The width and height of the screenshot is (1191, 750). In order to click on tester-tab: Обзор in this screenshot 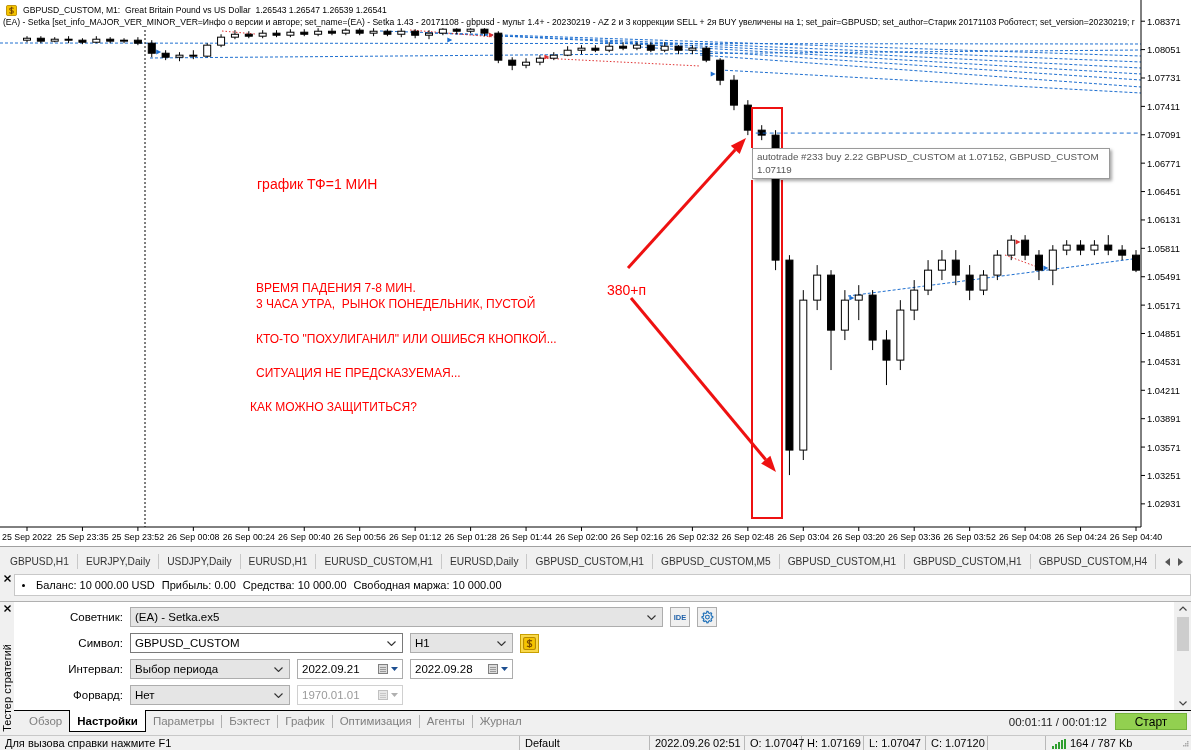, I will do `click(46, 721)`.